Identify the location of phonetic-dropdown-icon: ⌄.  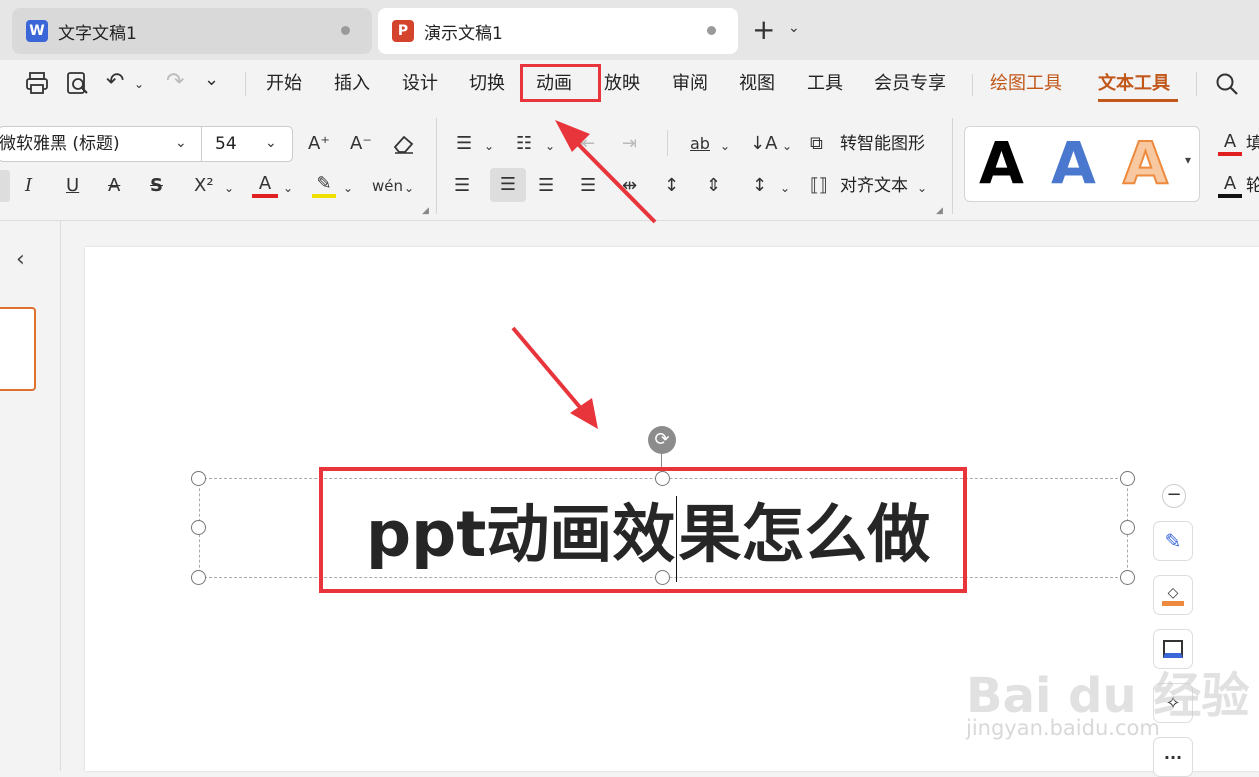
(409, 188).